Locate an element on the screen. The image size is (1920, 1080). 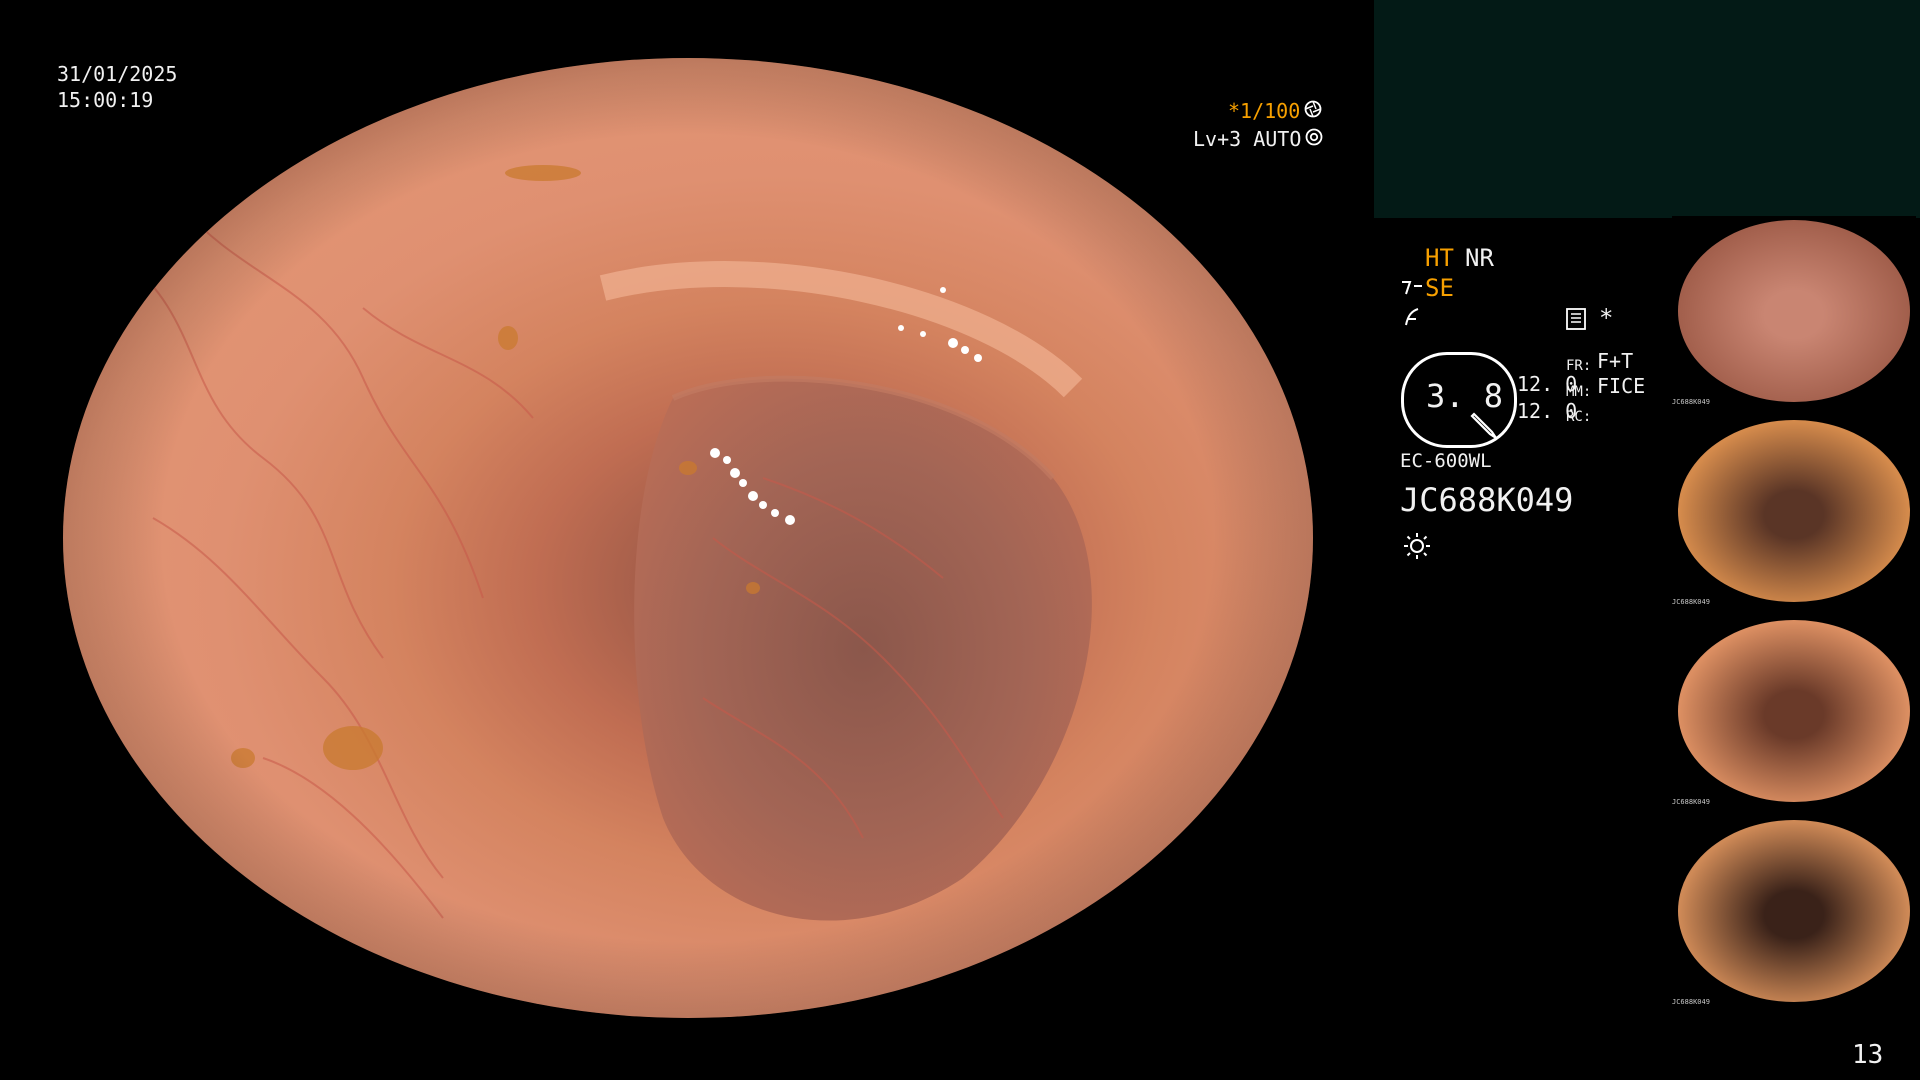
shutter-text: *1/100 is located at coordinates (1264, 110).